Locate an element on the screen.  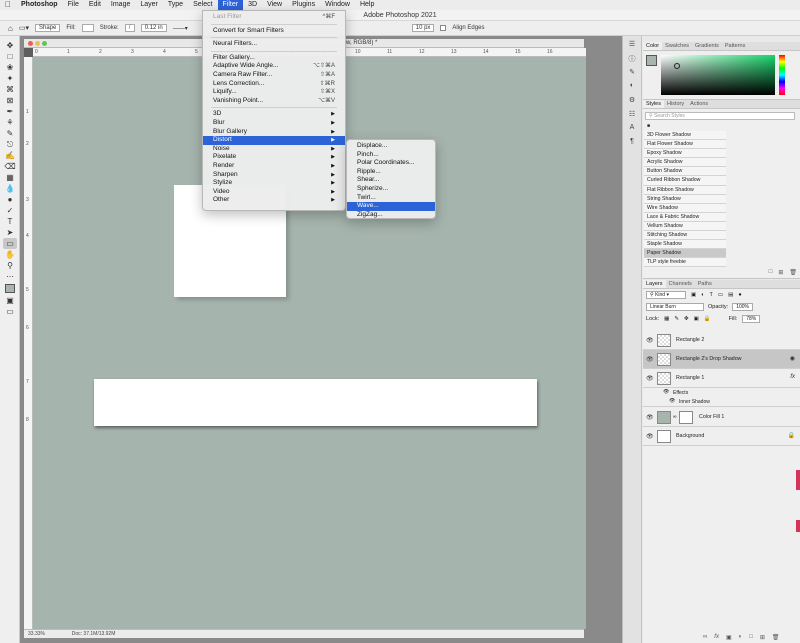
menu-window: Window is located at coordinates (337, 5).